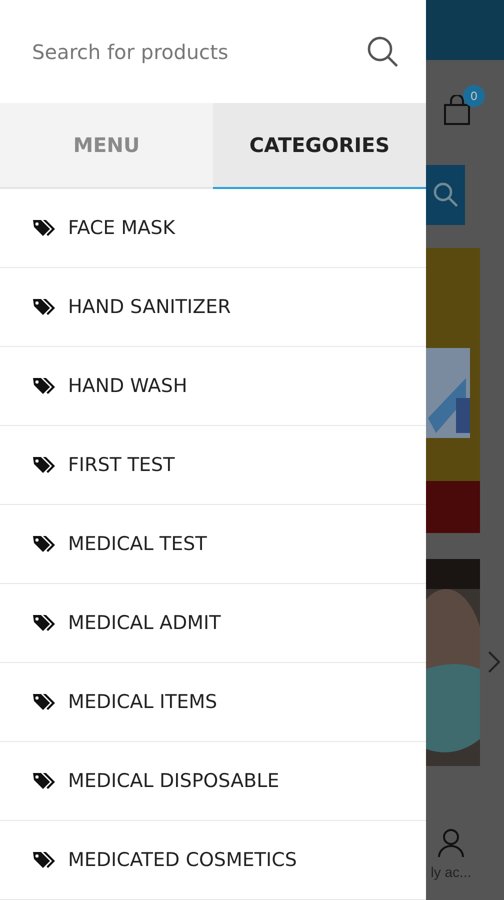 The height and width of the screenshot is (900, 504). What do you see at coordinates (451, 843) in the screenshot?
I see `user-icon` at bounding box center [451, 843].